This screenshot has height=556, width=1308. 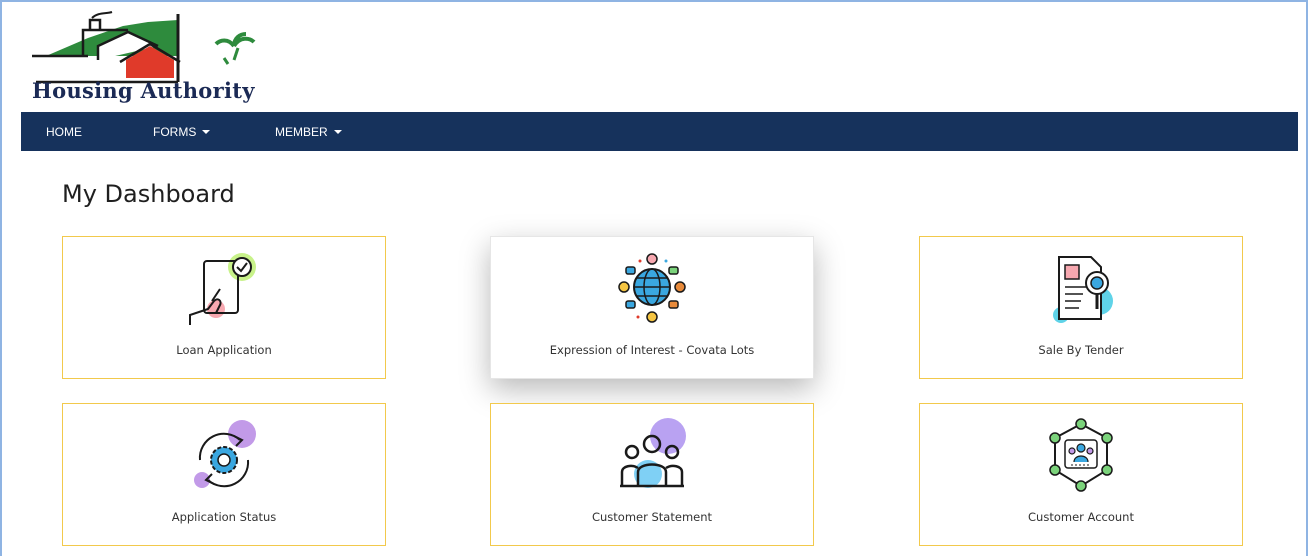 What do you see at coordinates (175, 131) in the screenshot?
I see `nav-forms-label: FORMS` at bounding box center [175, 131].